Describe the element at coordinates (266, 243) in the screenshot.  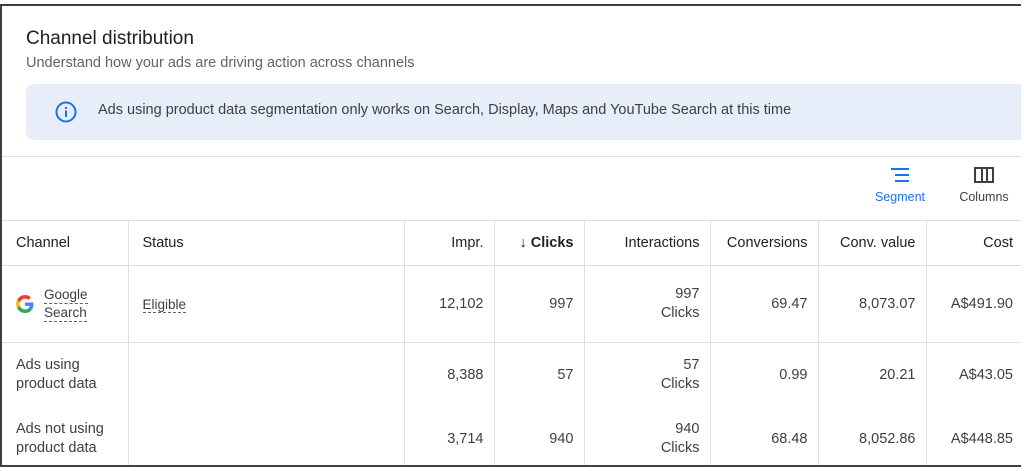
I see `column-header-status: Status` at that location.